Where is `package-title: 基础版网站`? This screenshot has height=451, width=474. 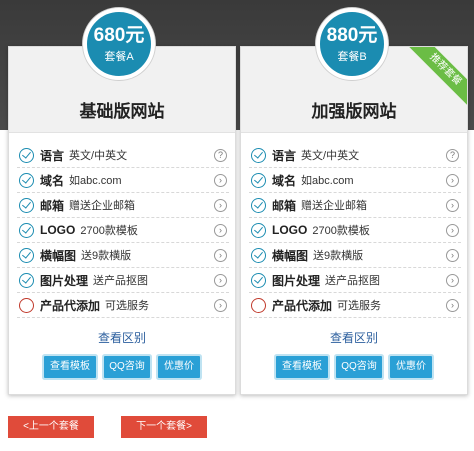
package-title: 基础版网站 is located at coordinates (122, 111).